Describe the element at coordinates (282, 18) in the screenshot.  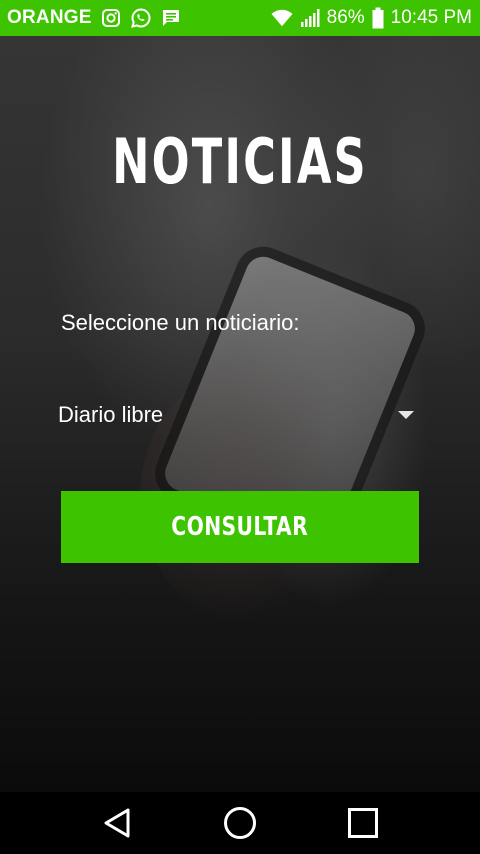
I see `wifi-icon` at that location.